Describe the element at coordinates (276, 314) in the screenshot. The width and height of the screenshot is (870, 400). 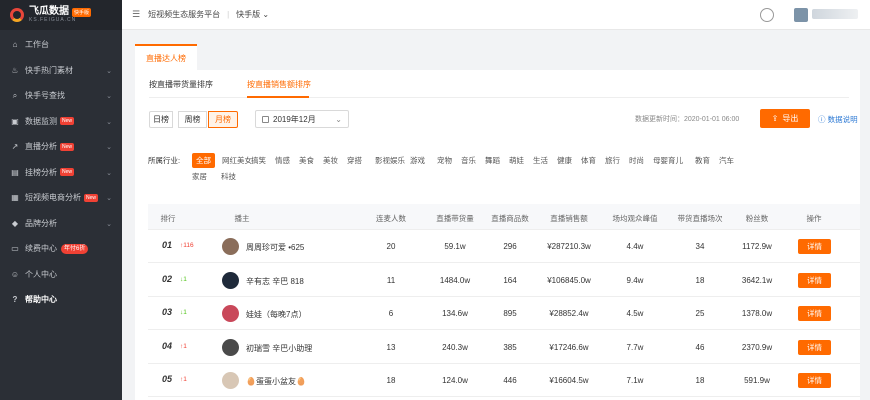
I see `host-name: 娃娃（每晚7点）` at that location.